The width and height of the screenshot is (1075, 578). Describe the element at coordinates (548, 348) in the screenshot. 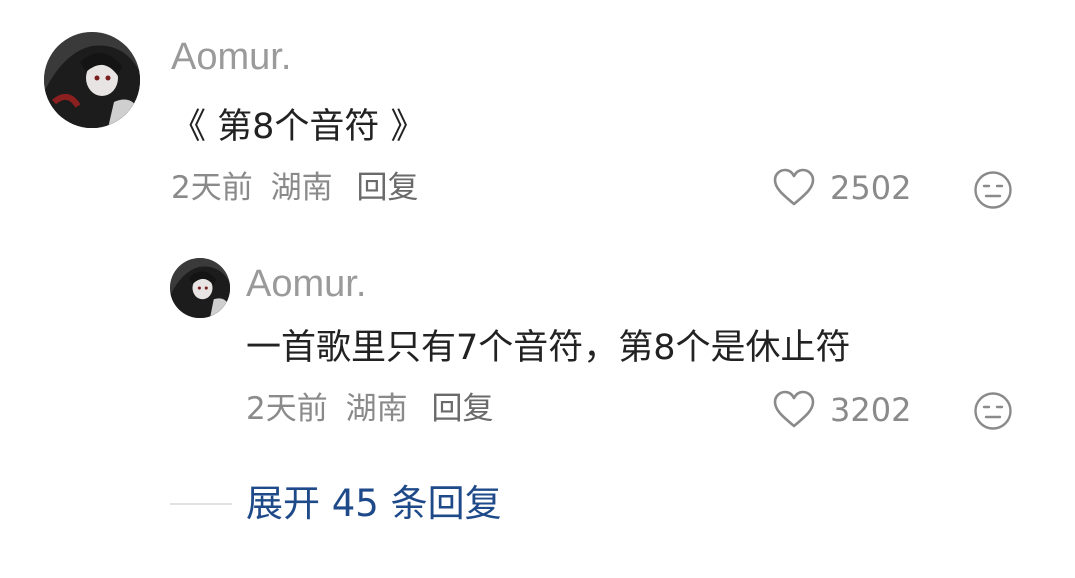

I see `reply-text: 一首歌里只有7个音符，第8个是休止符` at that location.